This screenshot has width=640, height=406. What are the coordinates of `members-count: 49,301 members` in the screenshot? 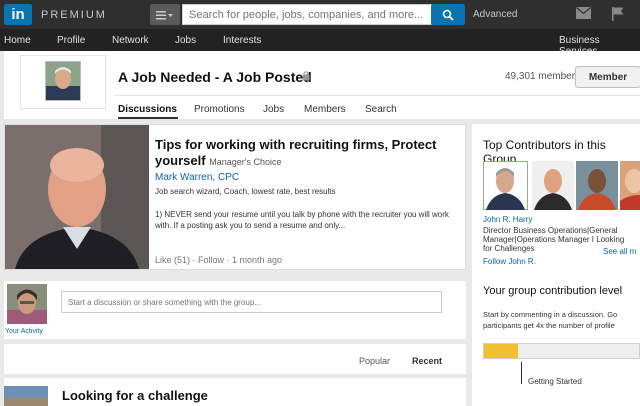 It's located at (542, 76).